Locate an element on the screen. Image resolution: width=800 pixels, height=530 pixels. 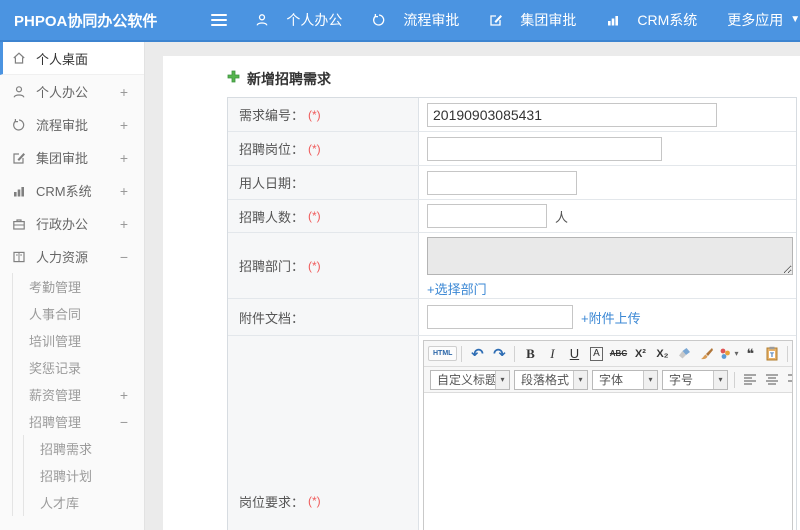
align-left-icon is located at coordinates (750, 379).